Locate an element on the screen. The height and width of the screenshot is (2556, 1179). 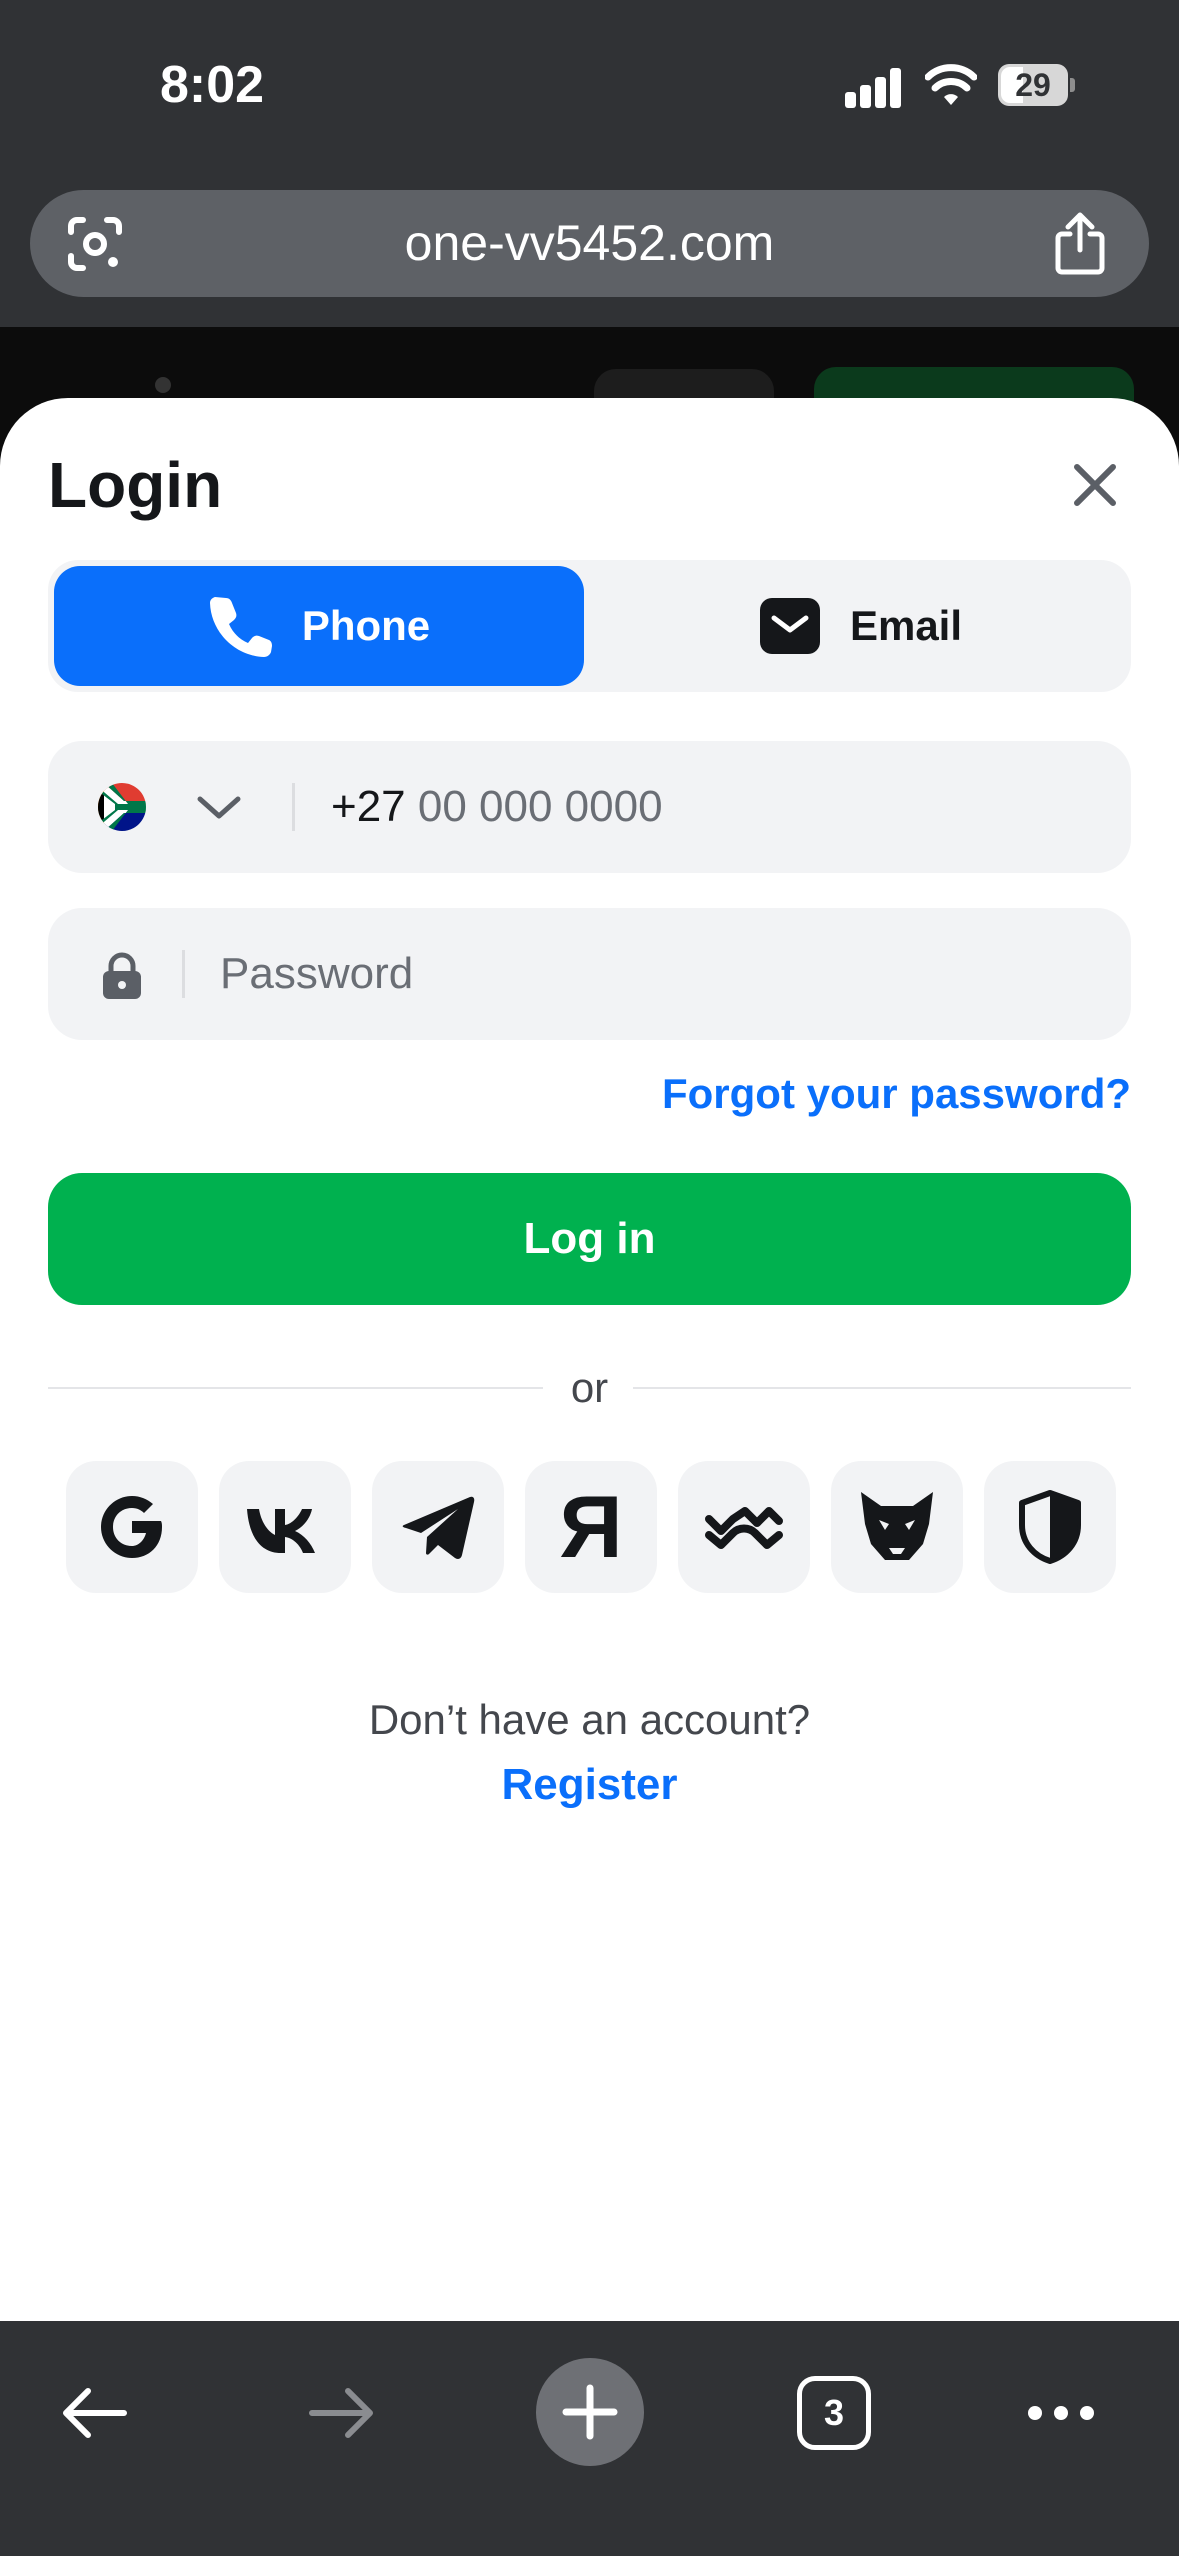
login-button: Log in is located at coordinates (589, 1239).